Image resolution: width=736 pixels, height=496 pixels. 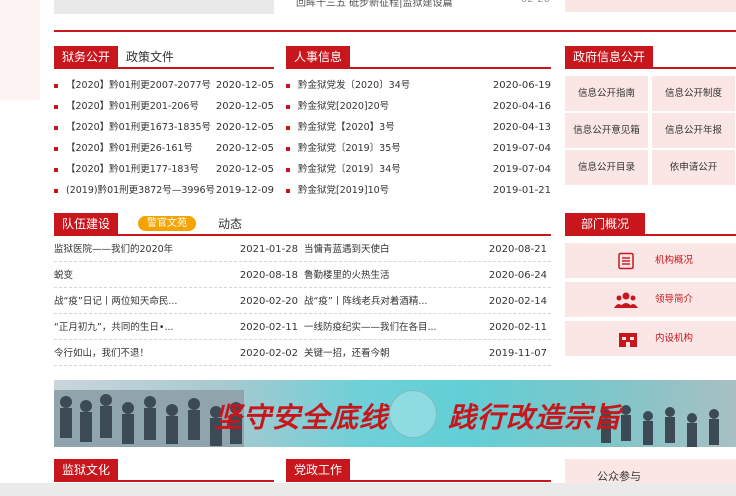 What do you see at coordinates (102, 353) in the screenshot?
I see `list-item-title: 令行如山，我们不退！` at bounding box center [102, 353].